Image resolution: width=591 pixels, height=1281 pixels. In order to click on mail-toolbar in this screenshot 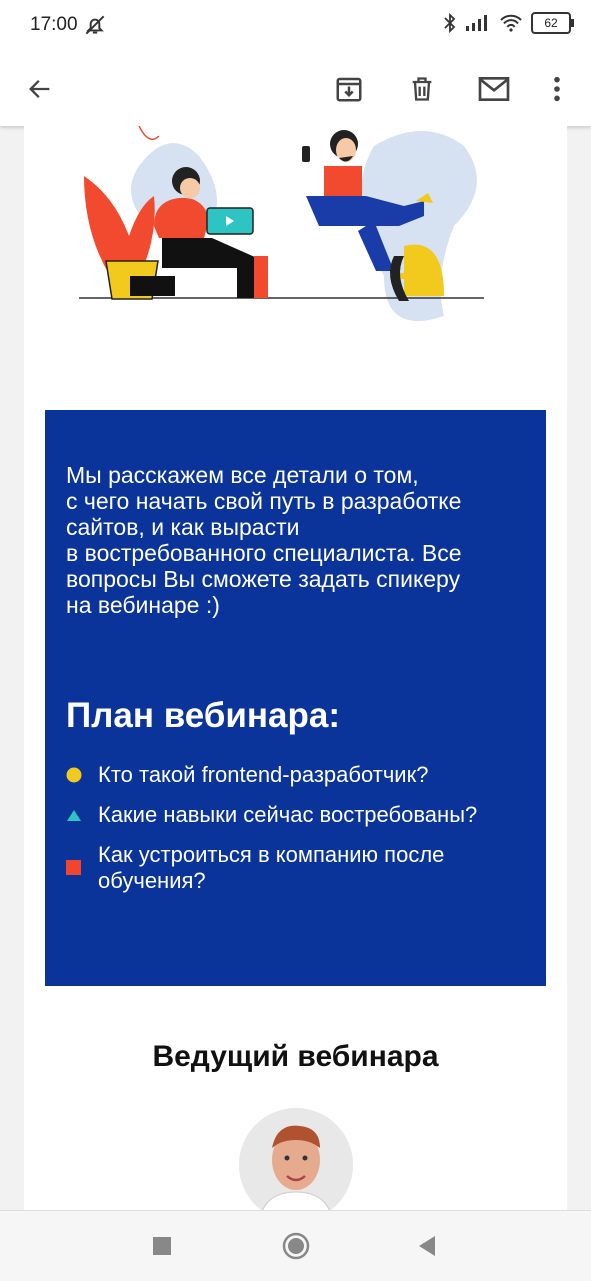, I will do `click(295, 89)`.